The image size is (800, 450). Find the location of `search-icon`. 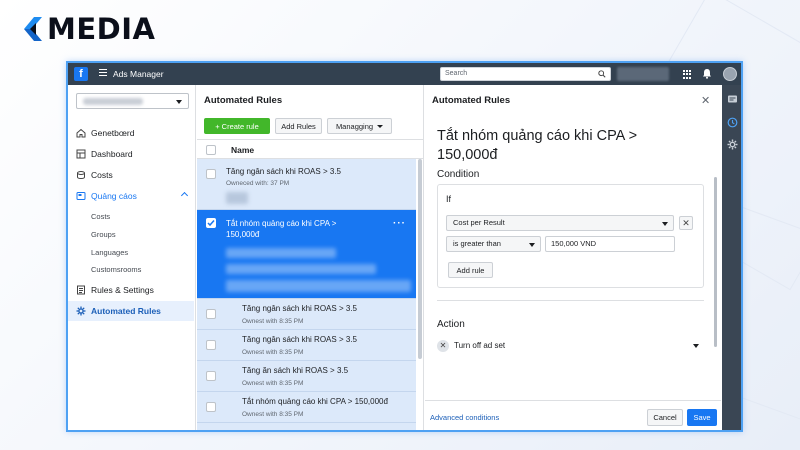

search-icon is located at coordinates (602, 74).